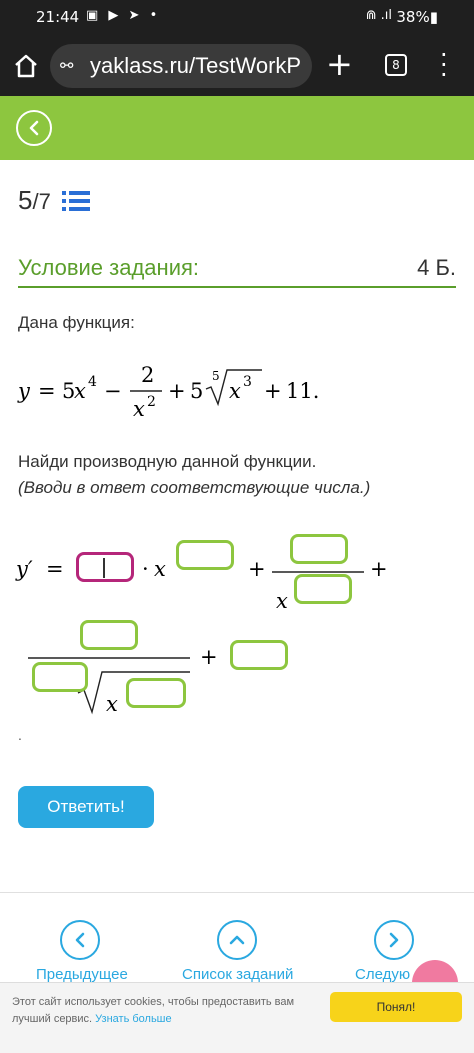 The height and width of the screenshot is (1053, 474). Describe the element at coordinates (26, 66) in the screenshot. I see `home-icon` at that location.